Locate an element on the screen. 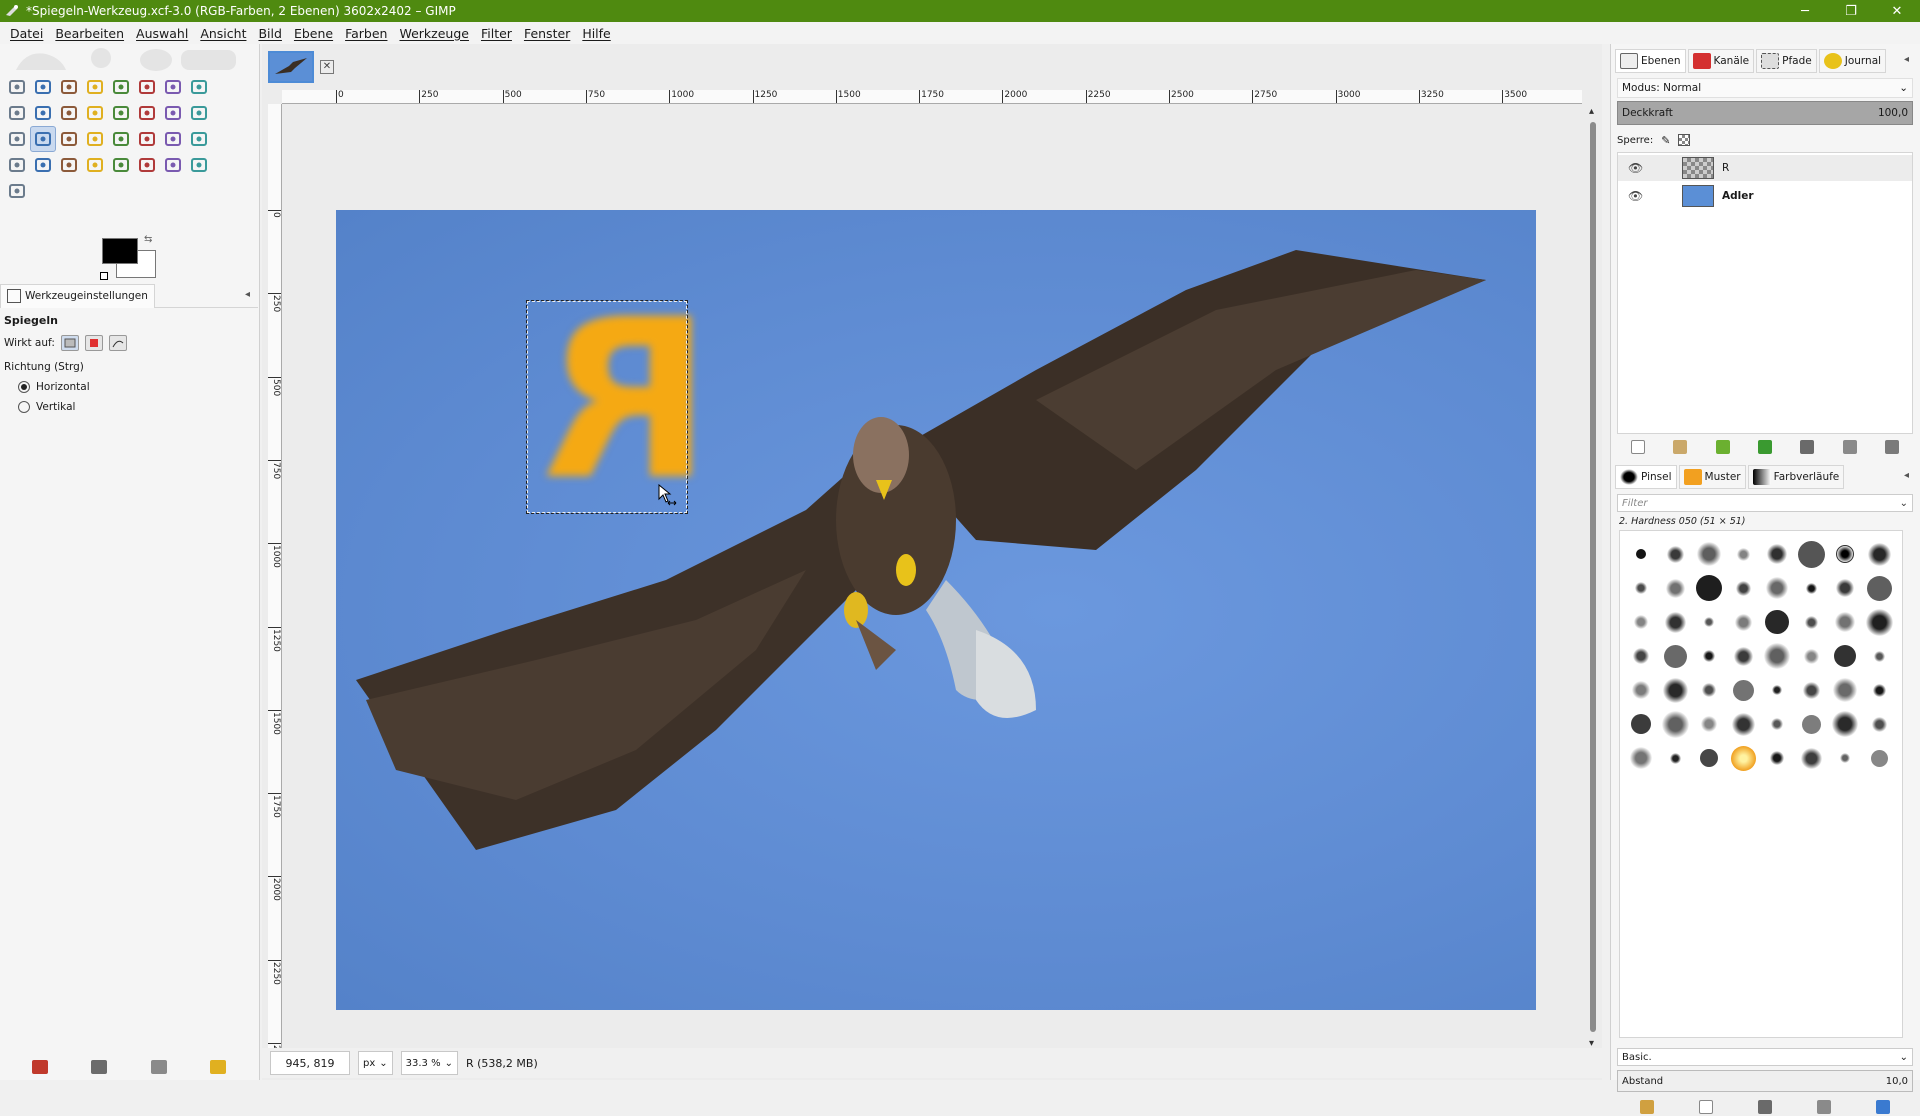 This screenshot has height=1116, width=1920. tool-rect-select-icon is located at coordinates (17, 87).